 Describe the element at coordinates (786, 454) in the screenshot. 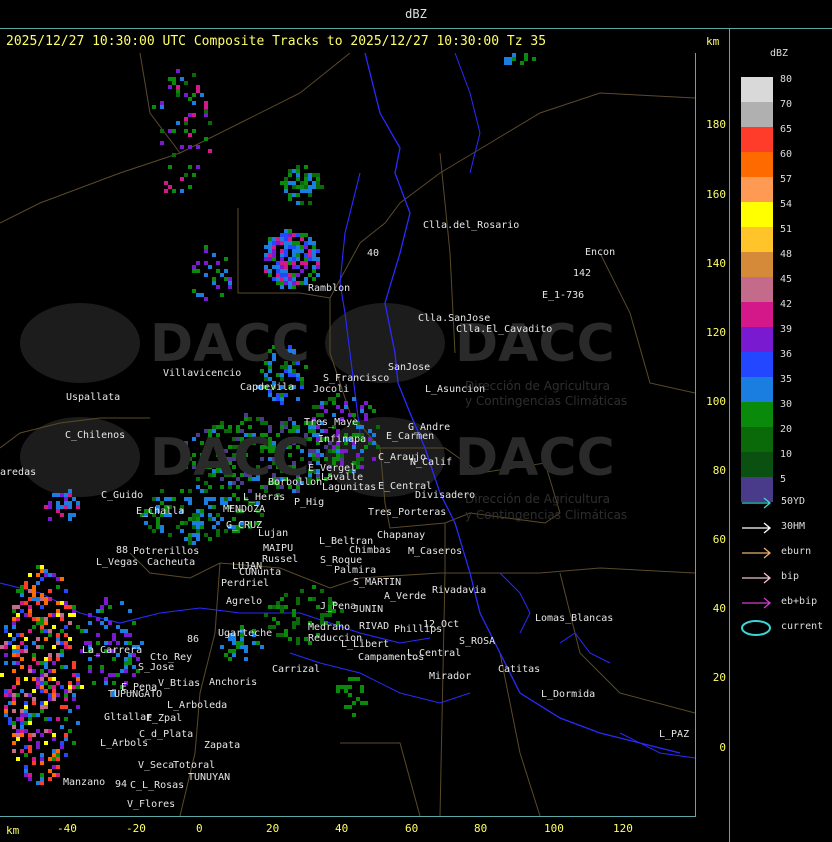

I see `legend-value-10: 10` at that location.